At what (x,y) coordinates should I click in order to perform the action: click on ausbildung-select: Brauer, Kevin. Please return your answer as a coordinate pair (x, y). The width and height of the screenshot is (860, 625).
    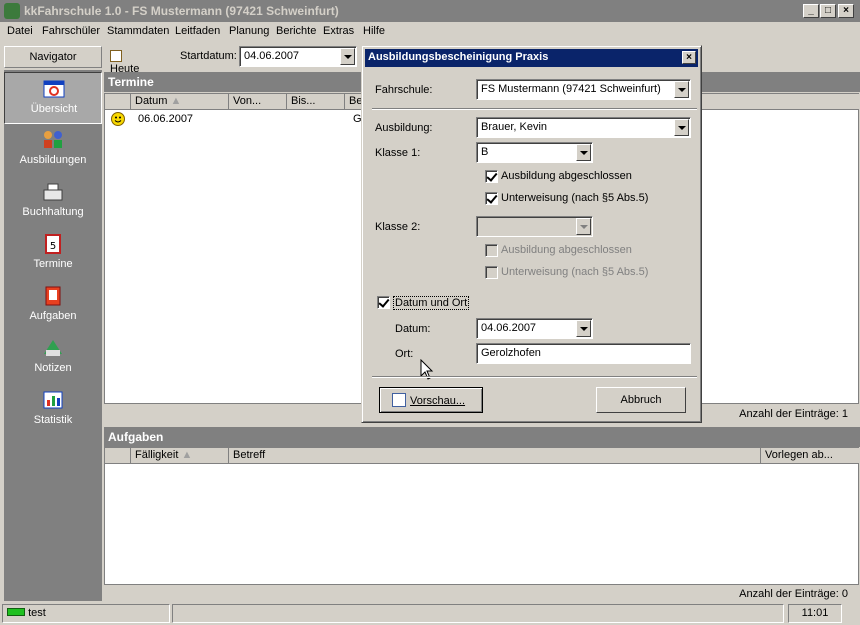
    Looking at the image, I should click on (583, 127).